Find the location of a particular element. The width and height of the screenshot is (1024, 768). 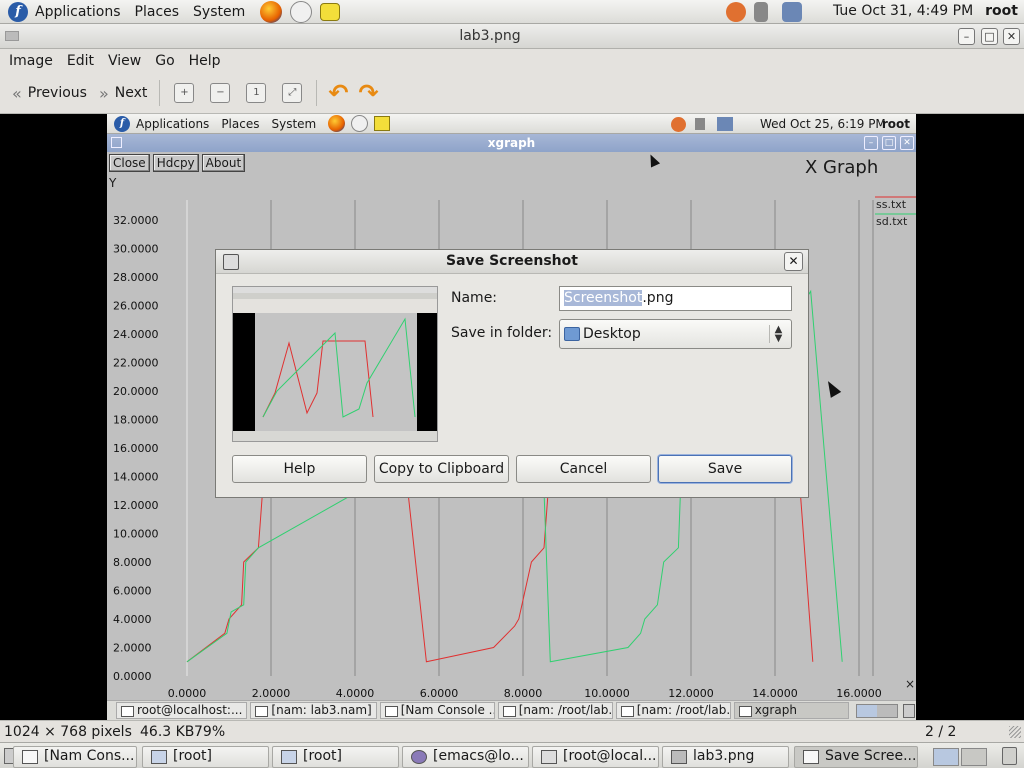

y-tick-label: 22.0000 is located at coordinates (136, 363).